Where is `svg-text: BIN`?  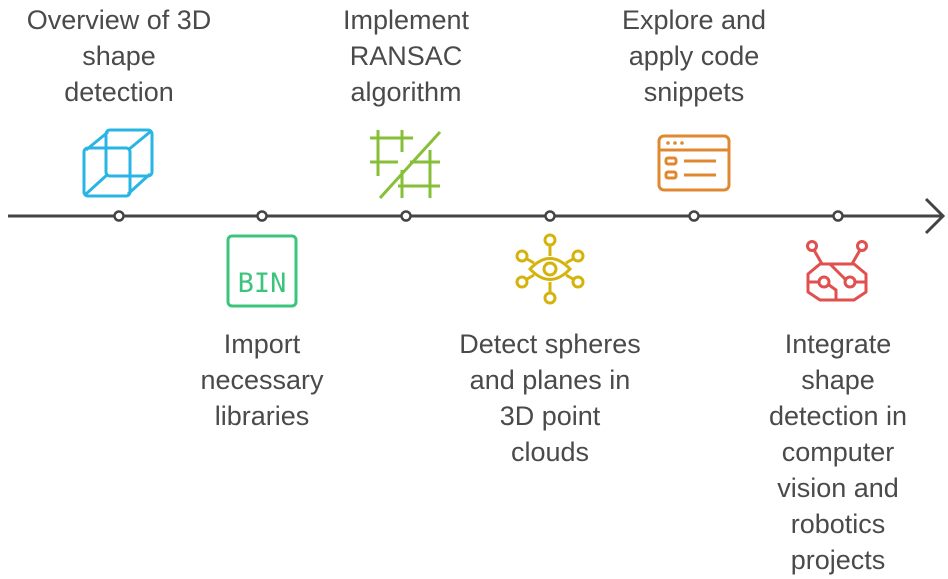 svg-text: BIN is located at coordinates (262, 283).